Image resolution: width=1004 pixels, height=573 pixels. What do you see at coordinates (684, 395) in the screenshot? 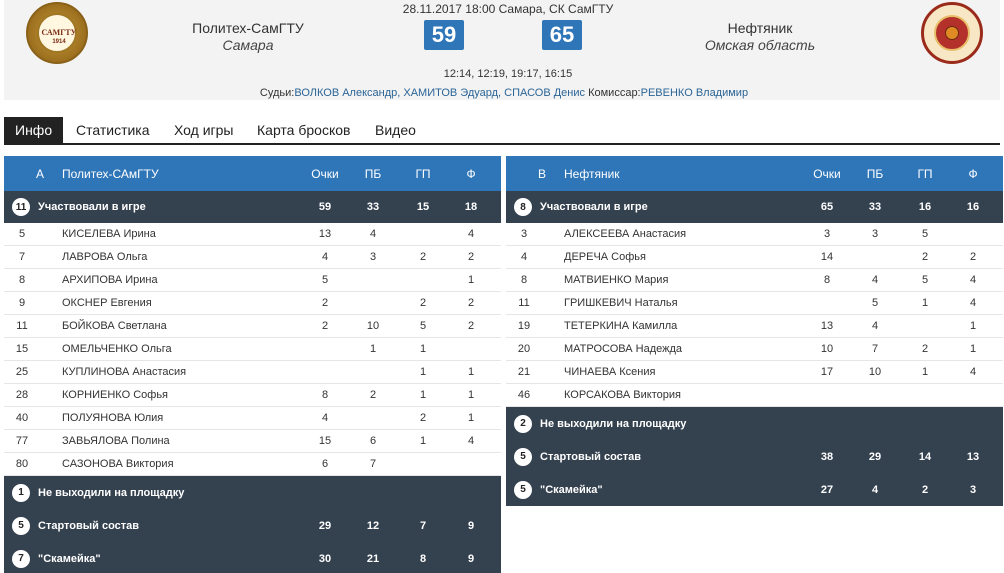
I see `player-name: КОРСАКОВА Виктория` at bounding box center [684, 395].